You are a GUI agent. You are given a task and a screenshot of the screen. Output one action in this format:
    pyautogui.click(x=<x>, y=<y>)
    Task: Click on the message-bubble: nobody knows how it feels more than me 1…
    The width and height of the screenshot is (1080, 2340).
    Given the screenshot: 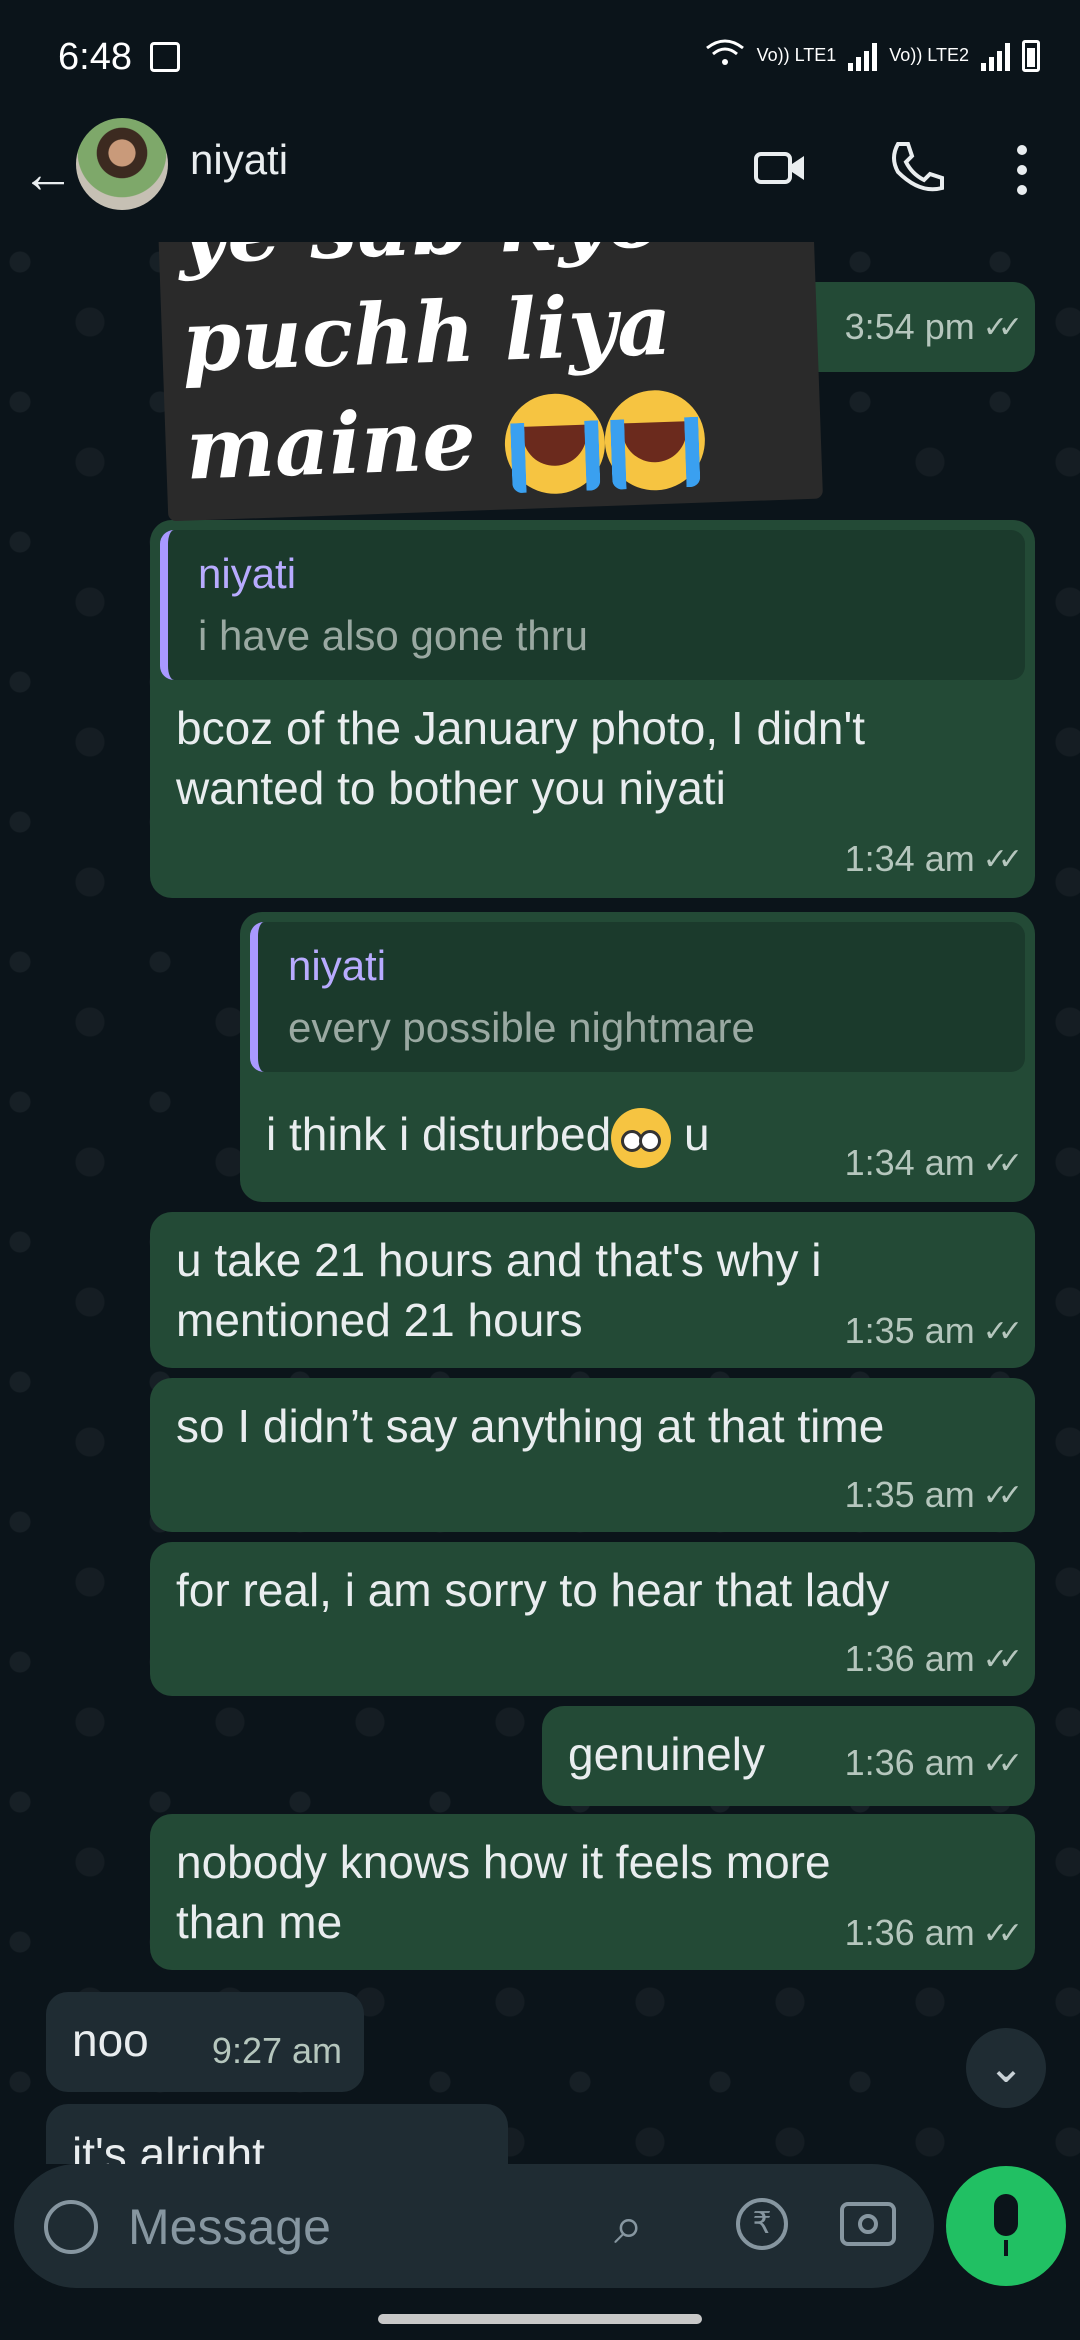 What is the action you would take?
    pyautogui.click(x=592, y=1892)
    